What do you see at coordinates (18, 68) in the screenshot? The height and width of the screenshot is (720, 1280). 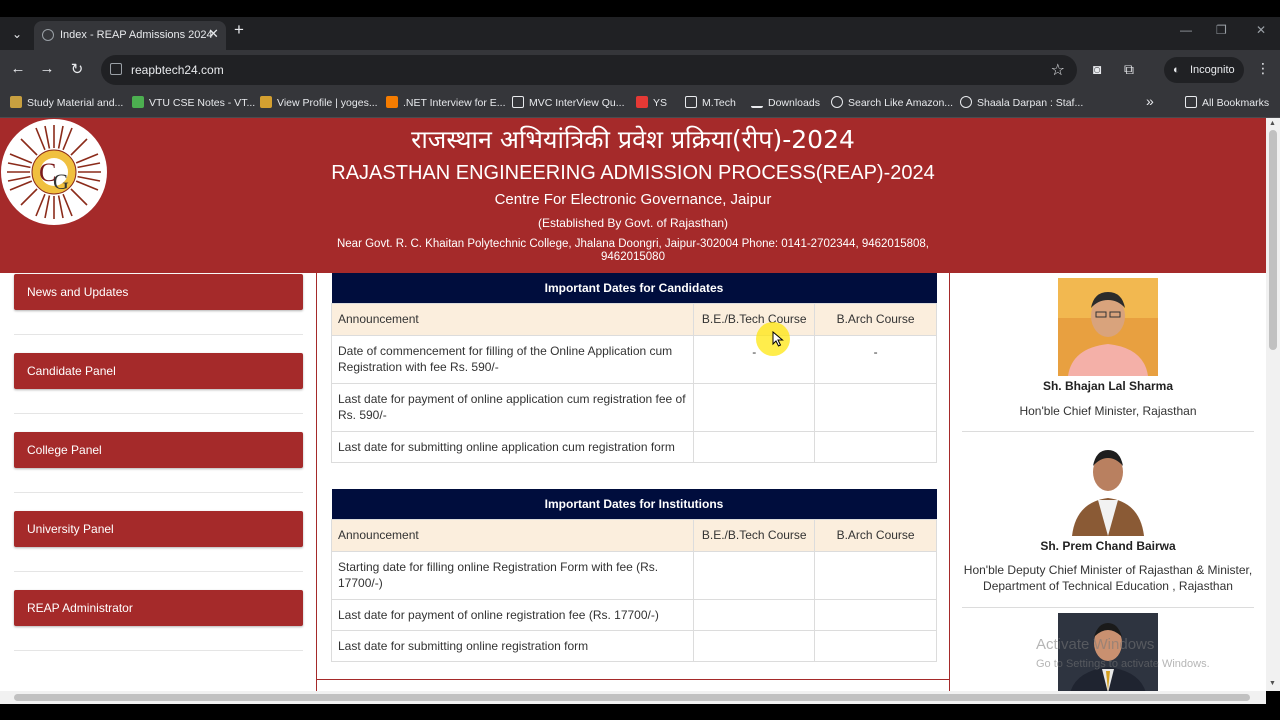 I see `back-icon: ←` at bounding box center [18, 68].